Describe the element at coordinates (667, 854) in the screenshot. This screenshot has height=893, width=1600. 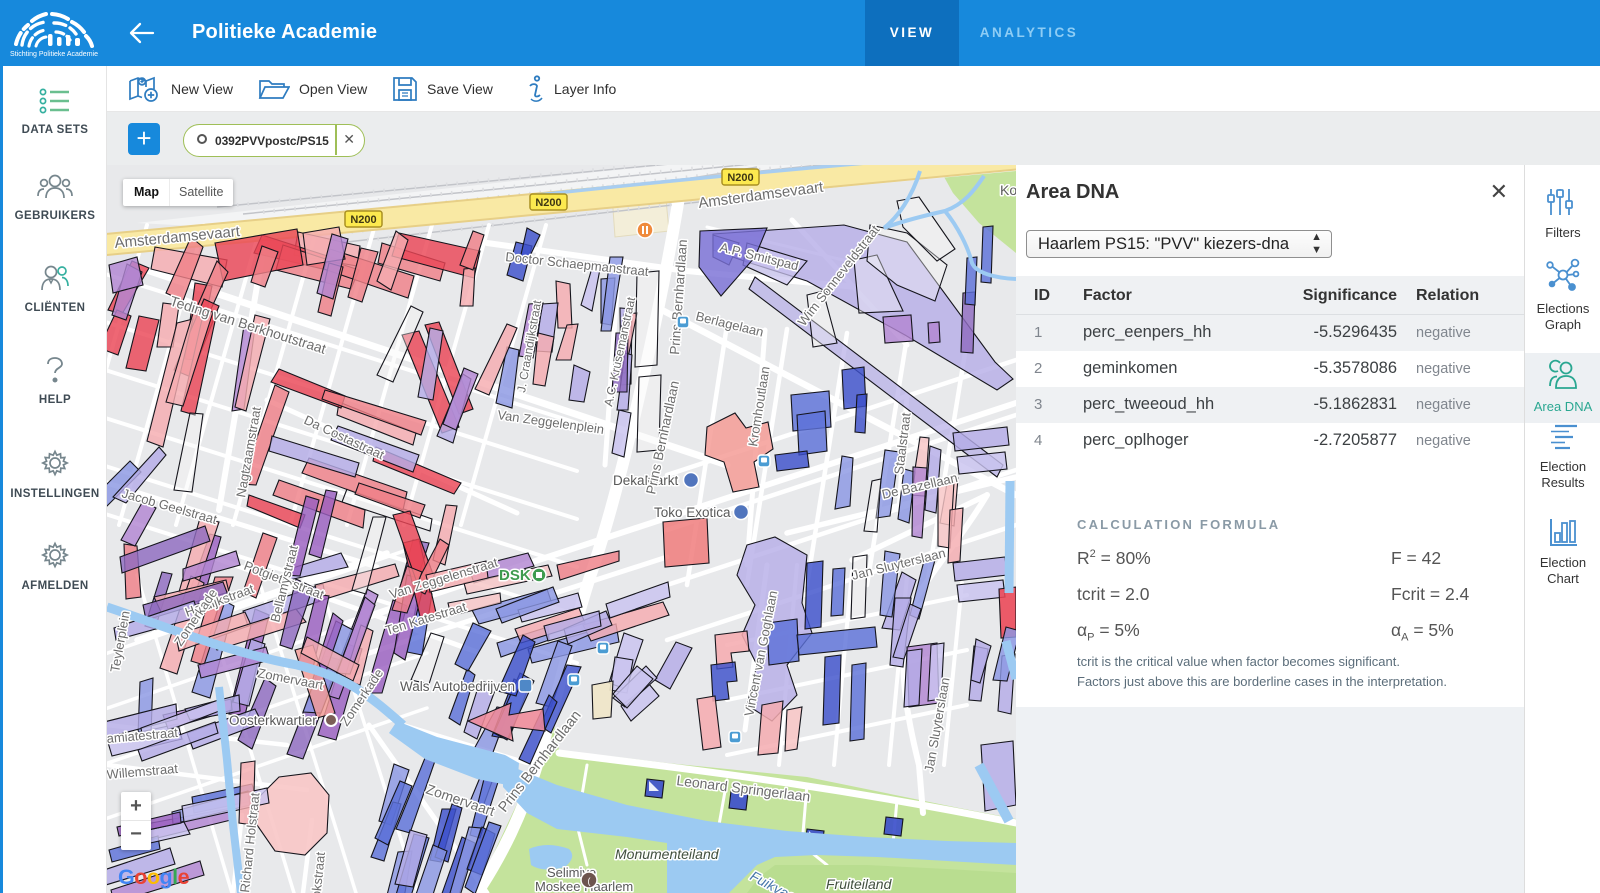
I see `svg-text: Monumenteiland` at that location.